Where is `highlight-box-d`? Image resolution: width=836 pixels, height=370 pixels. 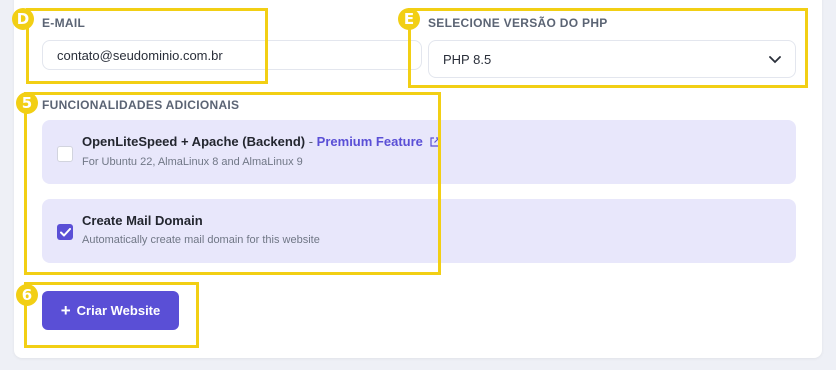 highlight-box-d is located at coordinates (147, 46).